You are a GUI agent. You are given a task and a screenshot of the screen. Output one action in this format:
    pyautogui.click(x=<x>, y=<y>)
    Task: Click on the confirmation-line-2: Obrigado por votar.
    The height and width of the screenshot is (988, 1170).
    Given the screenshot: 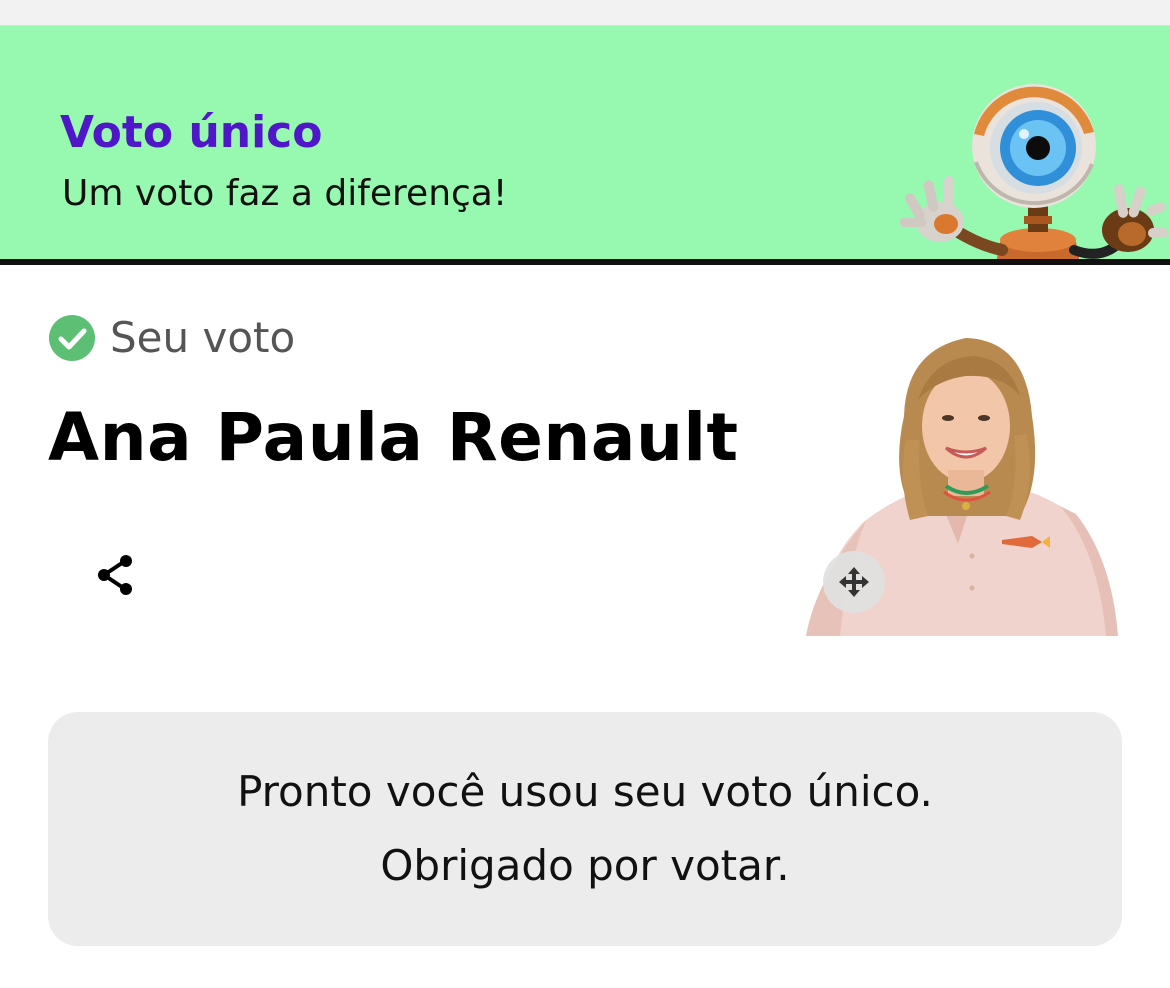 What is the action you would take?
    pyautogui.click(x=585, y=865)
    